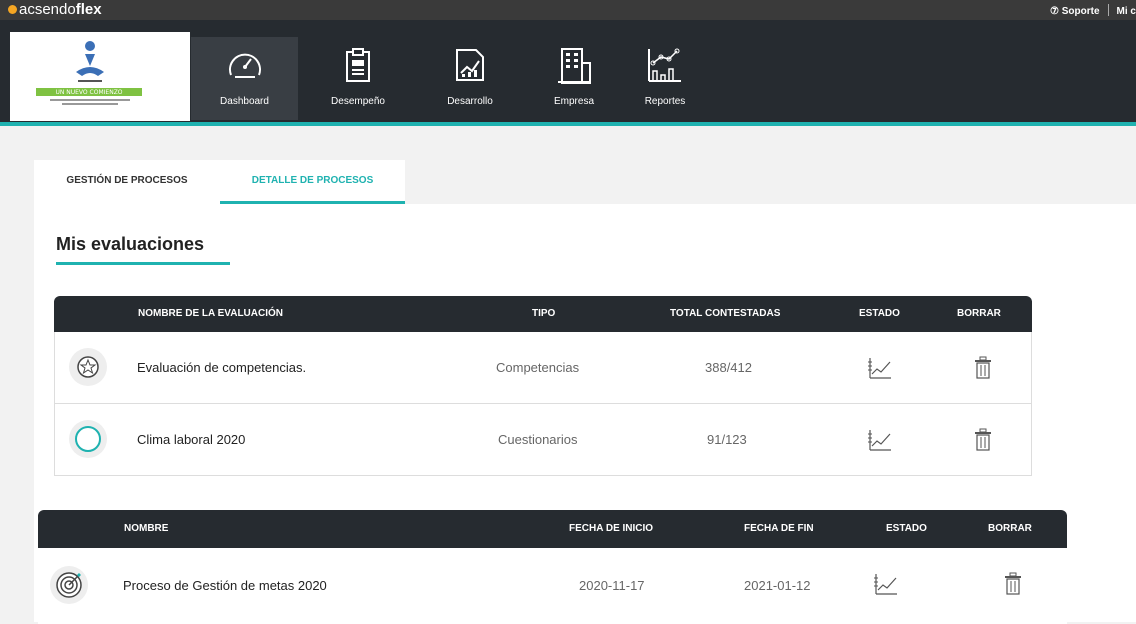 The image size is (1136, 624). Describe the element at coordinates (665, 101) in the screenshot. I see `nav-reportes-label: Reportes` at that location.